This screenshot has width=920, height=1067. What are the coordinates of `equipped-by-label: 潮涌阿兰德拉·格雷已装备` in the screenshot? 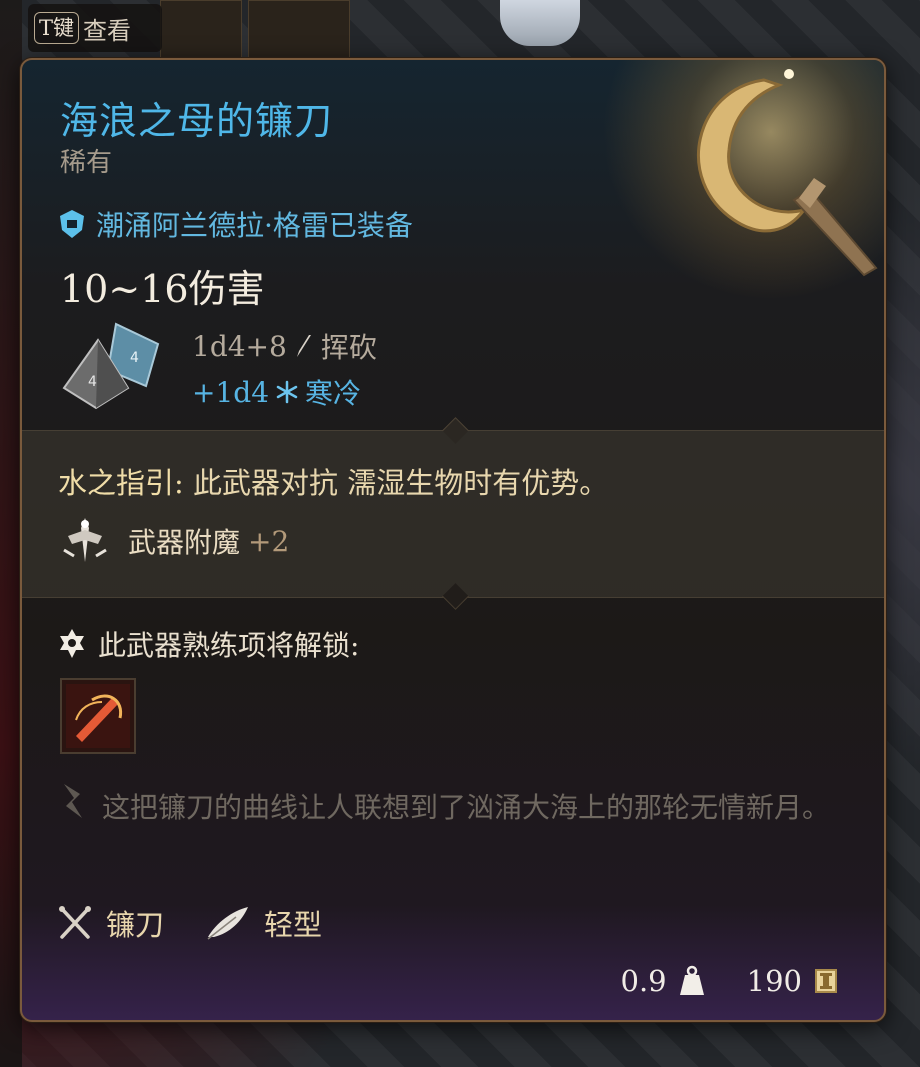 It's located at (254, 225).